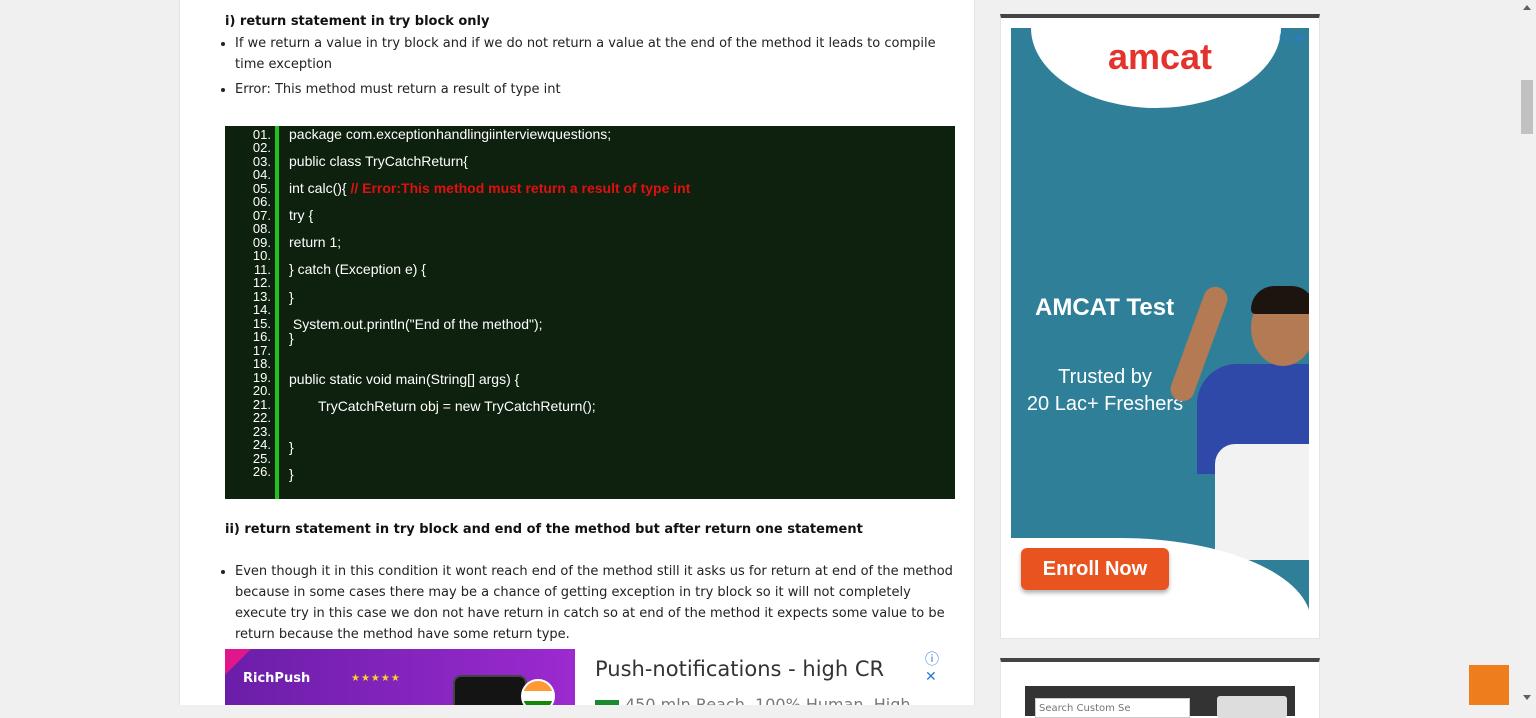 Image resolution: width=1536 pixels, height=718 pixels. I want to click on green-badge-icon, so click(607, 702).